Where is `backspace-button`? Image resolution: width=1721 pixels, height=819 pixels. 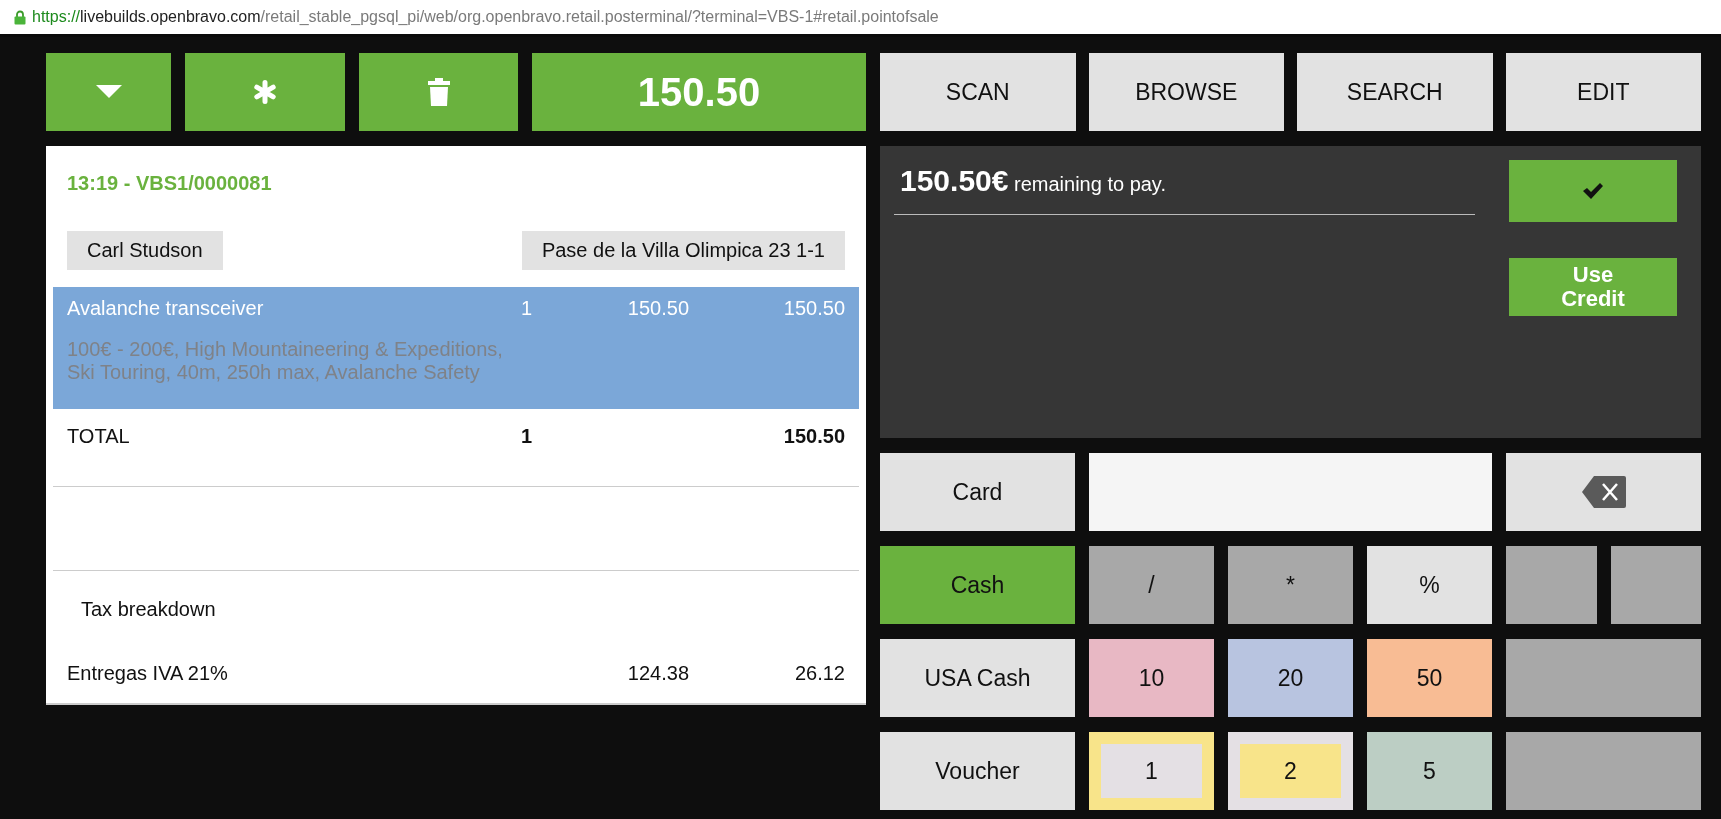 backspace-button is located at coordinates (1603, 492).